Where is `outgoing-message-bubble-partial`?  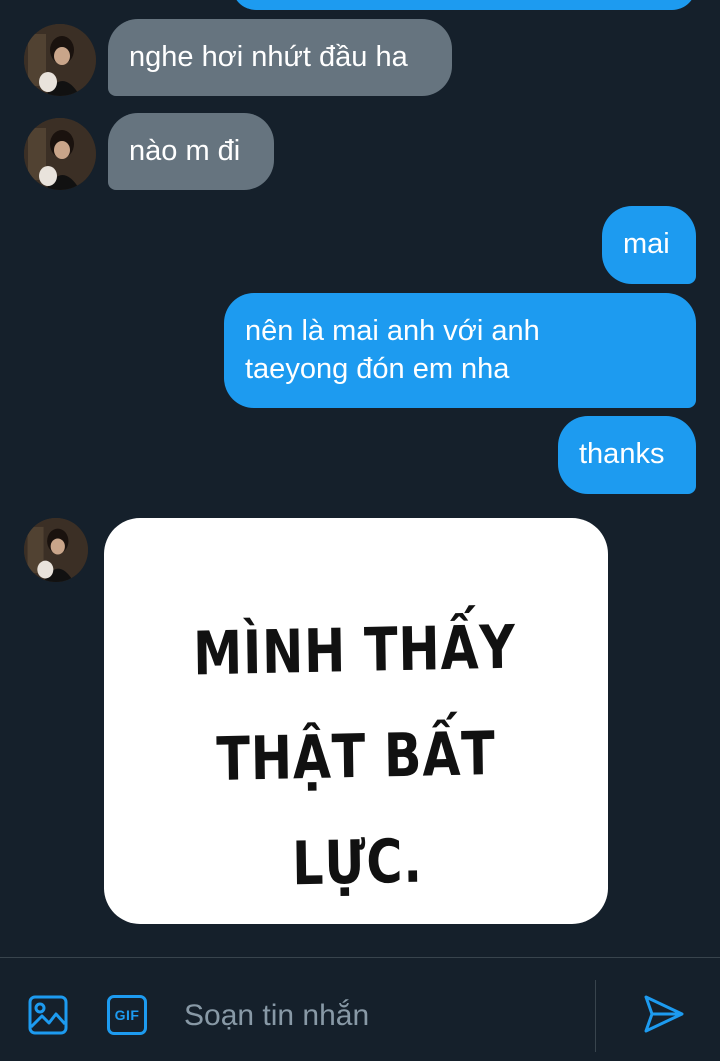
outgoing-message-bubble-partial is located at coordinates (464, 5).